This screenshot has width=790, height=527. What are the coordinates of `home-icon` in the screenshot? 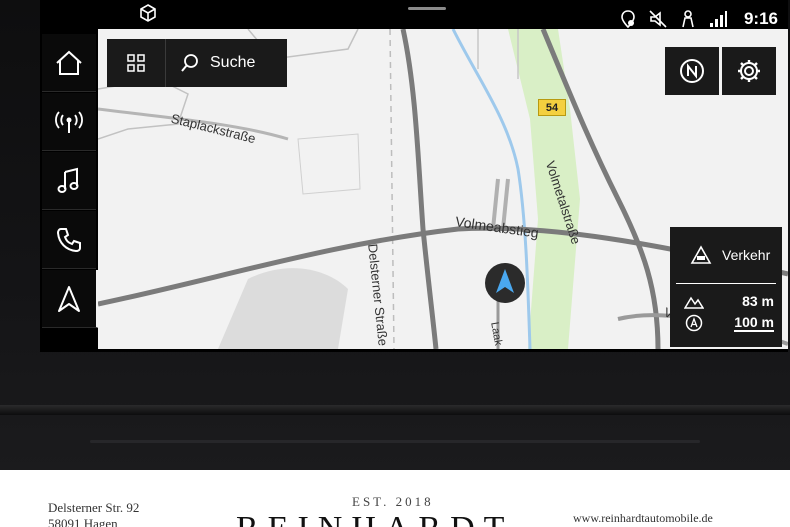 It's located at (69, 62).